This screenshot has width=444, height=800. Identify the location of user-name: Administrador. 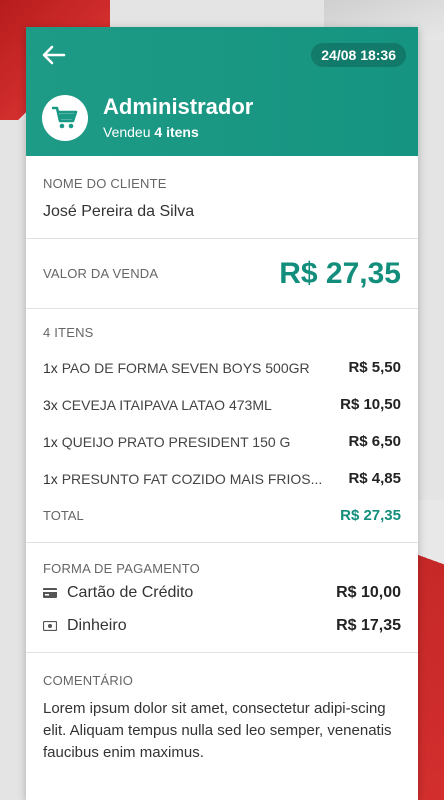
(178, 106).